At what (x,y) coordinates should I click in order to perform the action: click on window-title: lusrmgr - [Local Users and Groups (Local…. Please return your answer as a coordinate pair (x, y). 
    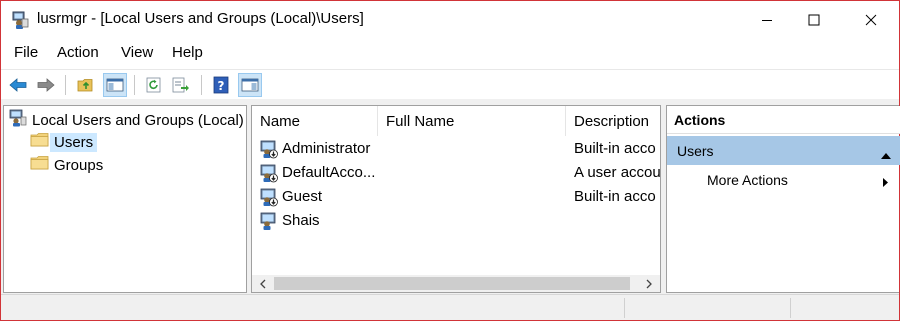
    Looking at the image, I should click on (200, 18).